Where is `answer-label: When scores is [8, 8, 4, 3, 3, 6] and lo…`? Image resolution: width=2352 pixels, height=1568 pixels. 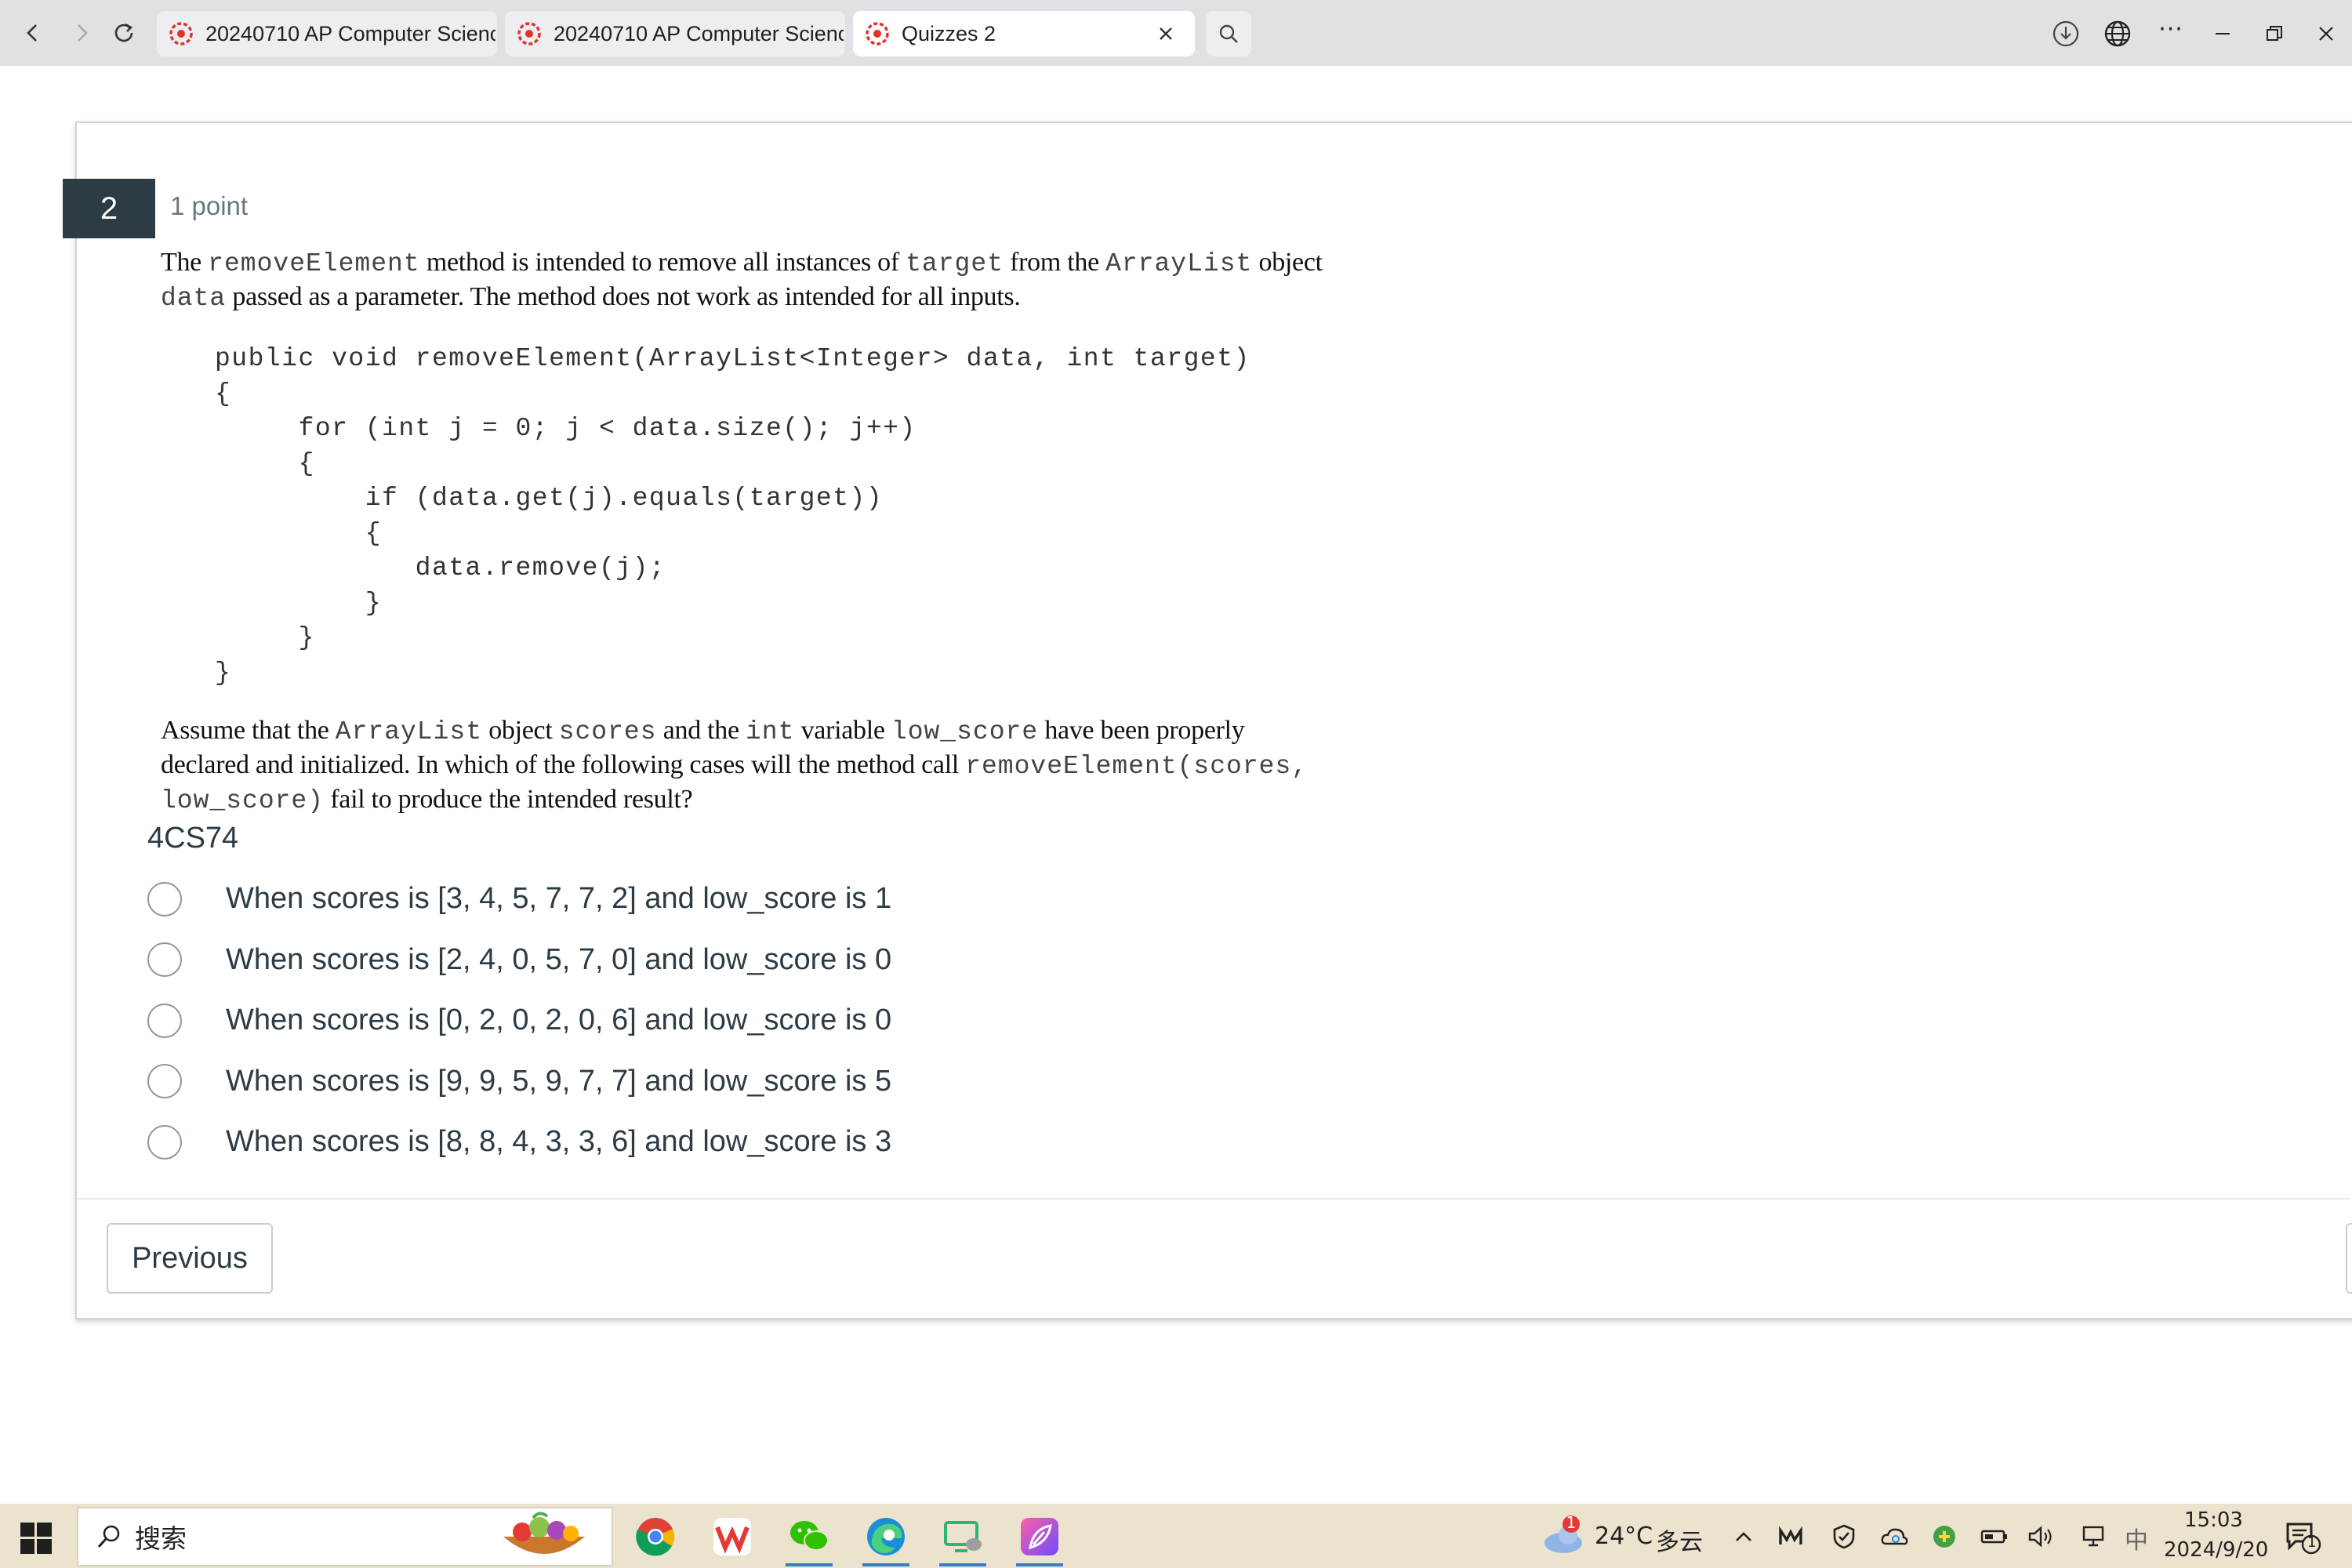
answer-label: When scores is [8, 8, 4, 3, 3, 6] and lo… is located at coordinates (558, 1142).